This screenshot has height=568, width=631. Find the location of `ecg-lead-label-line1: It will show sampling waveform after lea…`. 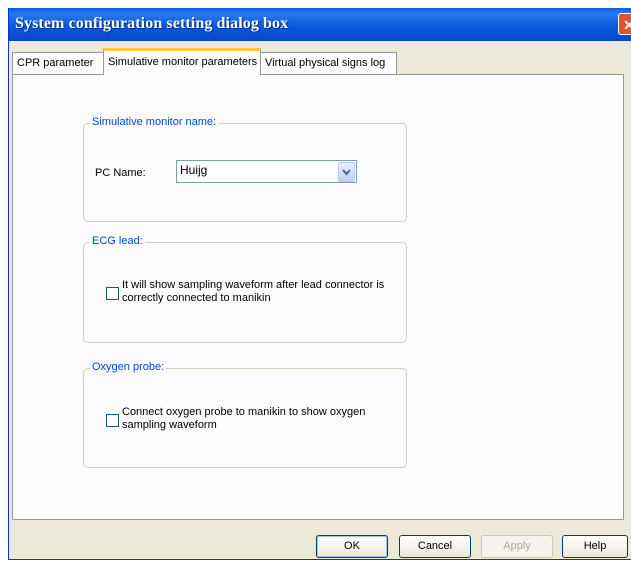

ecg-lead-label-line1: It will show sampling waveform after lea… is located at coordinates (253, 285).